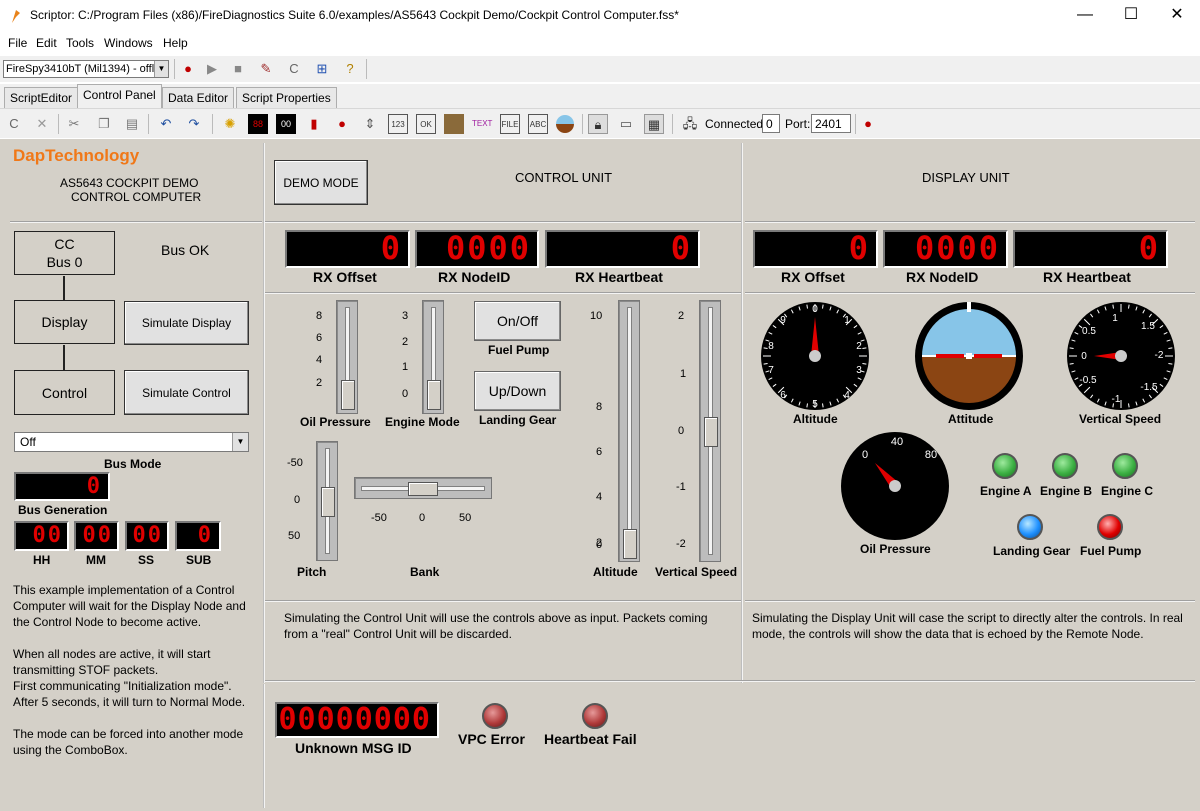  What do you see at coordinates (517, 321) in the screenshot?
I see `fuel-pump-toggle: On/Off` at bounding box center [517, 321].